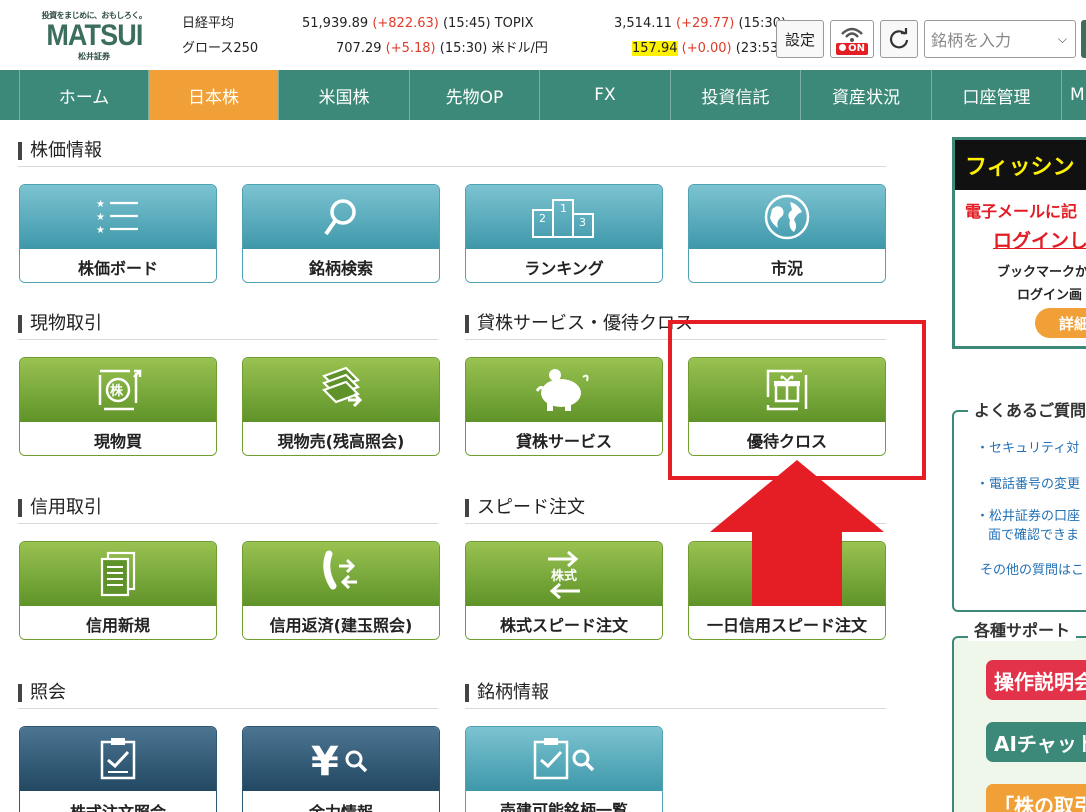 The height and width of the screenshot is (812, 1086). Describe the element at coordinates (341, 802) in the screenshot. I see `tile-label: 余力情報` at that location.